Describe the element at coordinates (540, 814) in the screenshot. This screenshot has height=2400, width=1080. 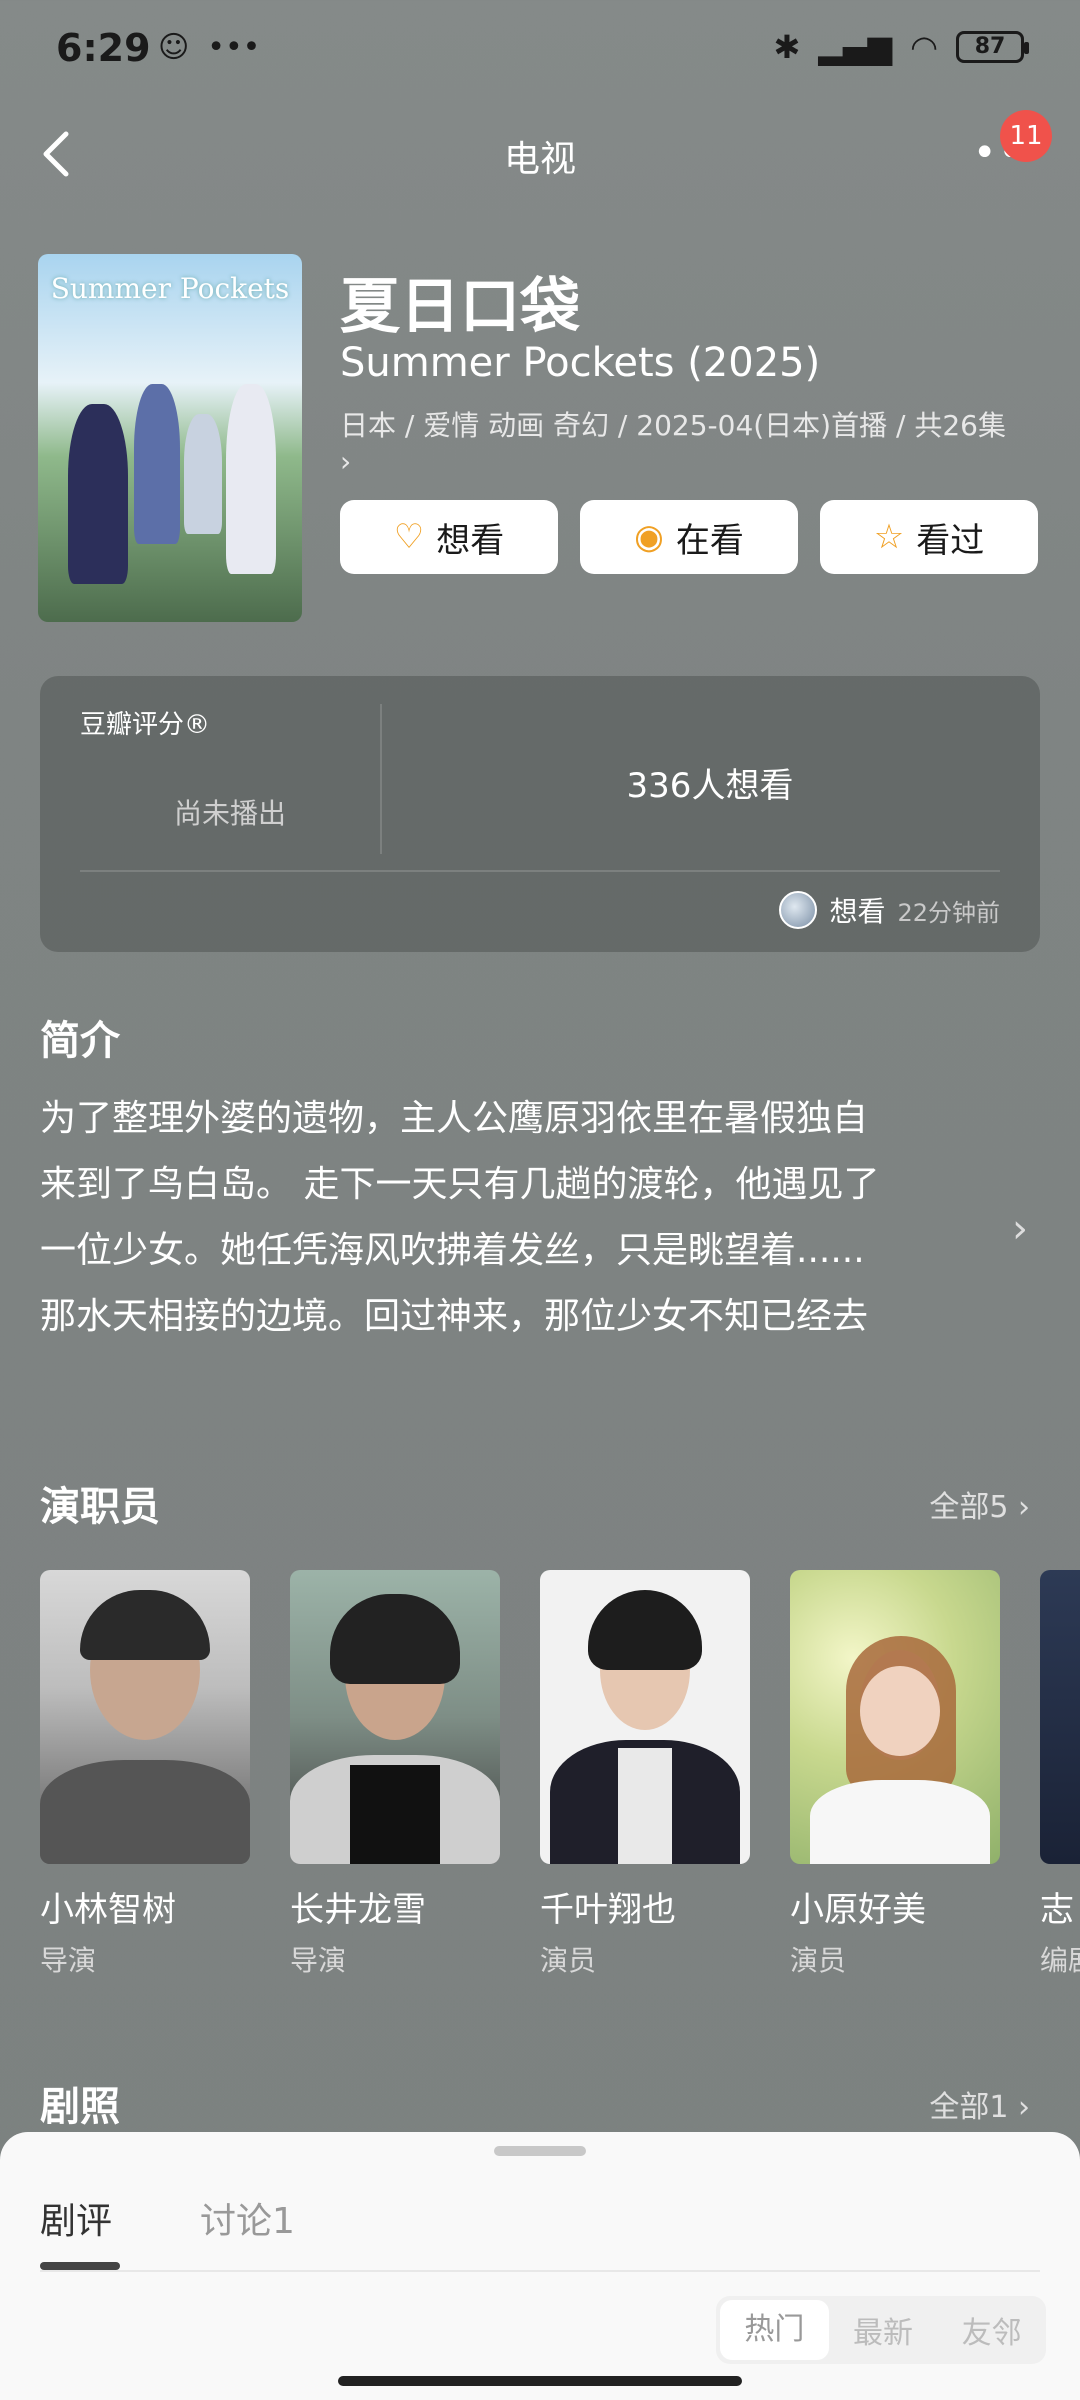
I see `rating-card: 豆瓣评分® 尚未播出 336人想看 想看 22分钟前` at that location.